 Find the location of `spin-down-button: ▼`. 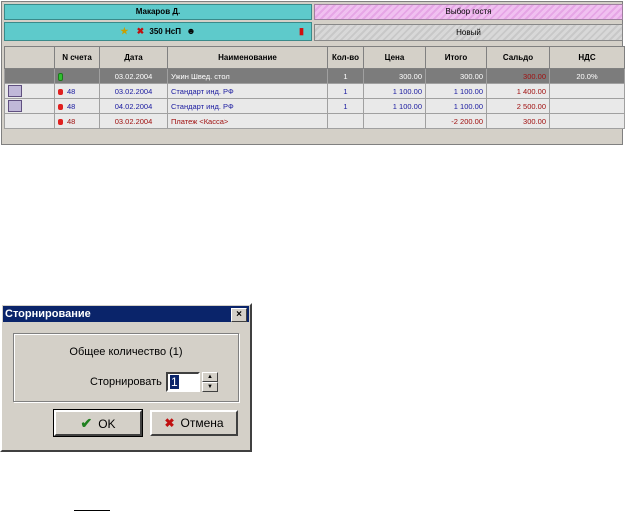

spin-down-button: ▼ is located at coordinates (210, 387).